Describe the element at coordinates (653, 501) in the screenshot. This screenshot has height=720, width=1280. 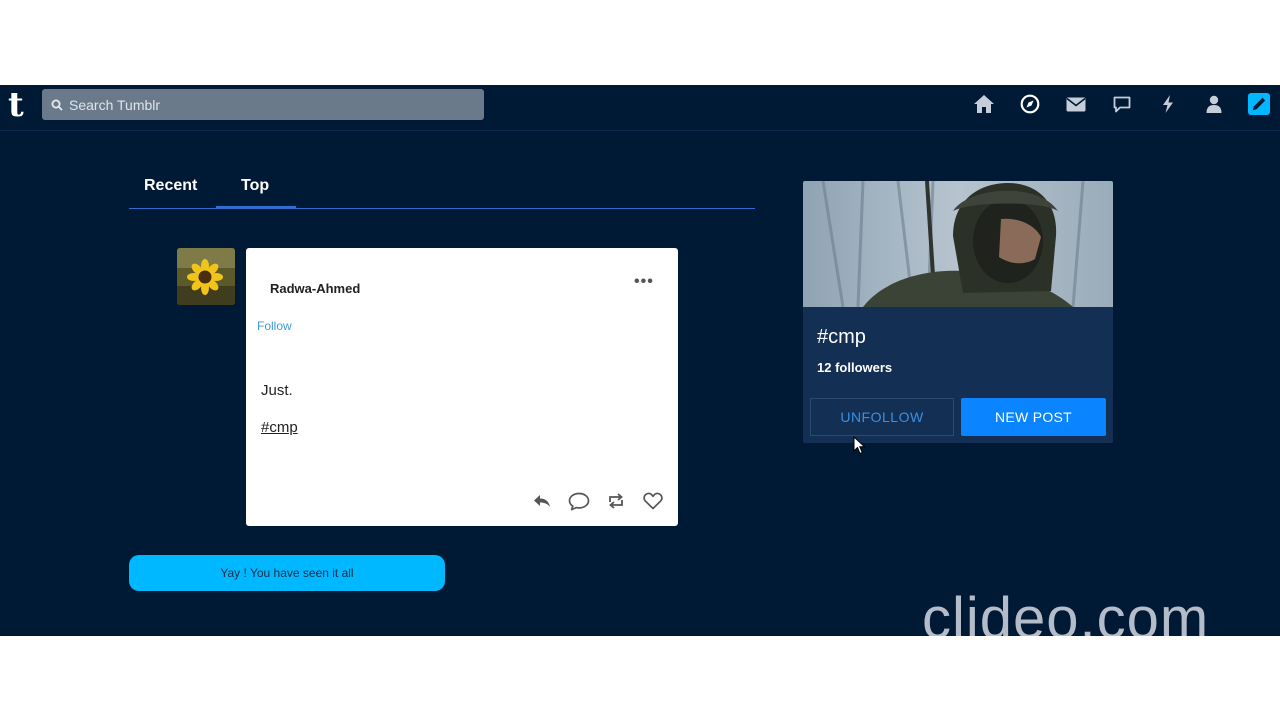
I see `like-icon` at that location.